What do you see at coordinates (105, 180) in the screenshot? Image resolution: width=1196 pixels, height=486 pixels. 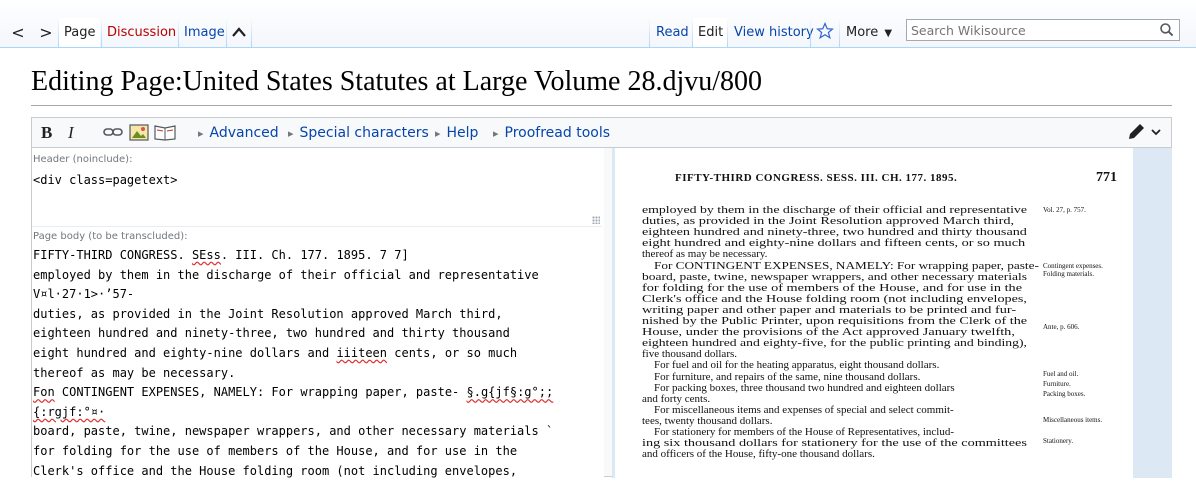 I see `header-text: <div class=pagetext>` at bounding box center [105, 180].